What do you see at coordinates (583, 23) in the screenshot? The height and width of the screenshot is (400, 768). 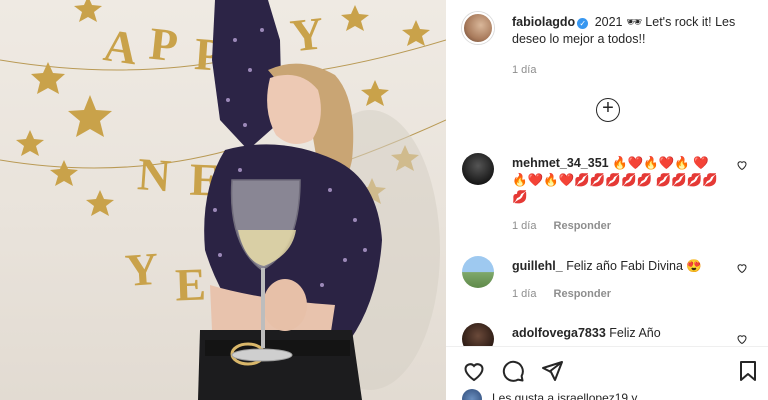 I see `verified-badge-icon: ✓` at bounding box center [583, 23].